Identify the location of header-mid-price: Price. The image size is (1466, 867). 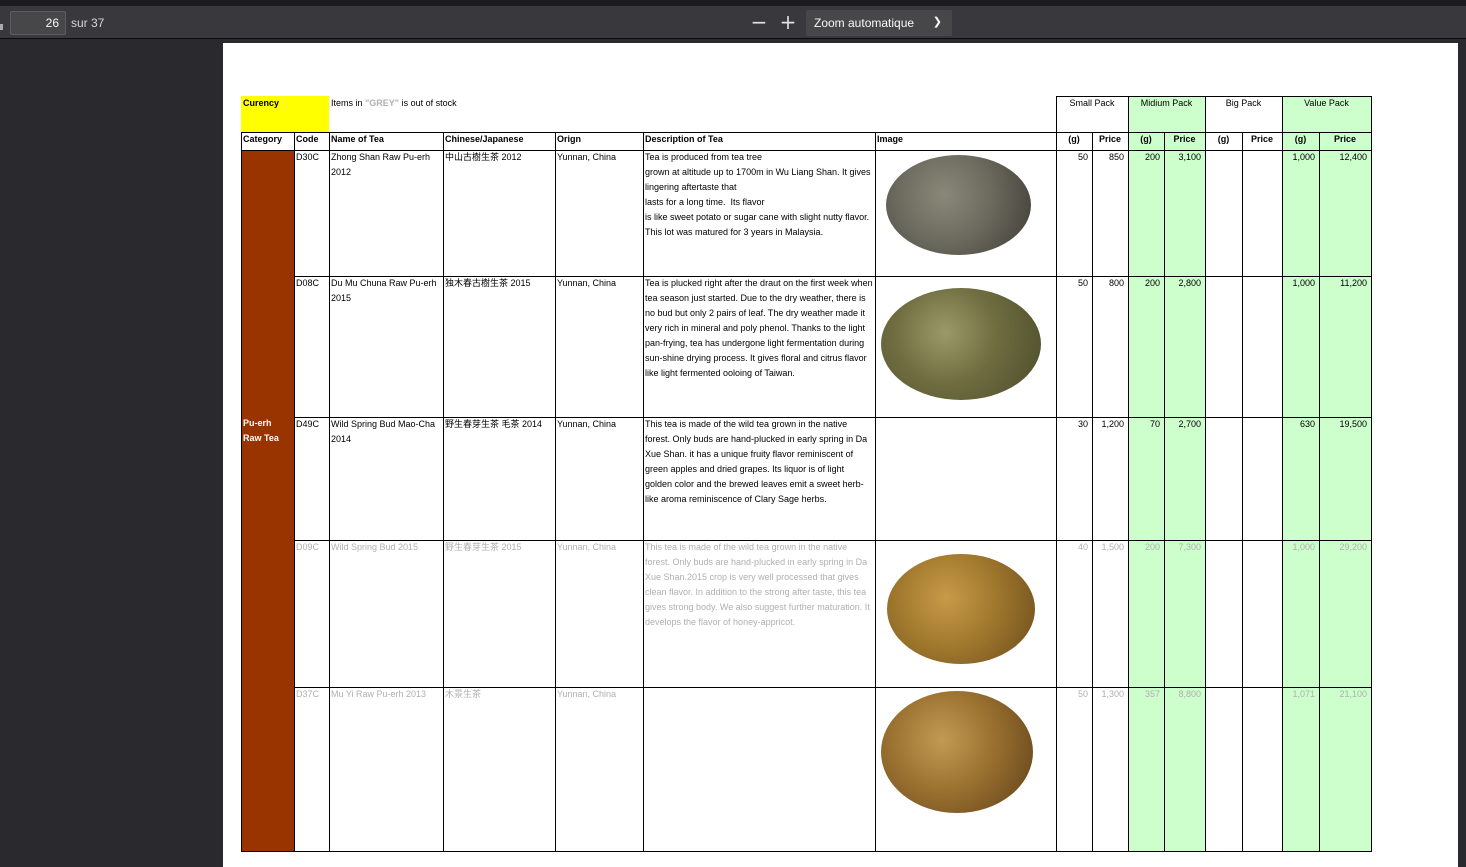
(1184, 139).